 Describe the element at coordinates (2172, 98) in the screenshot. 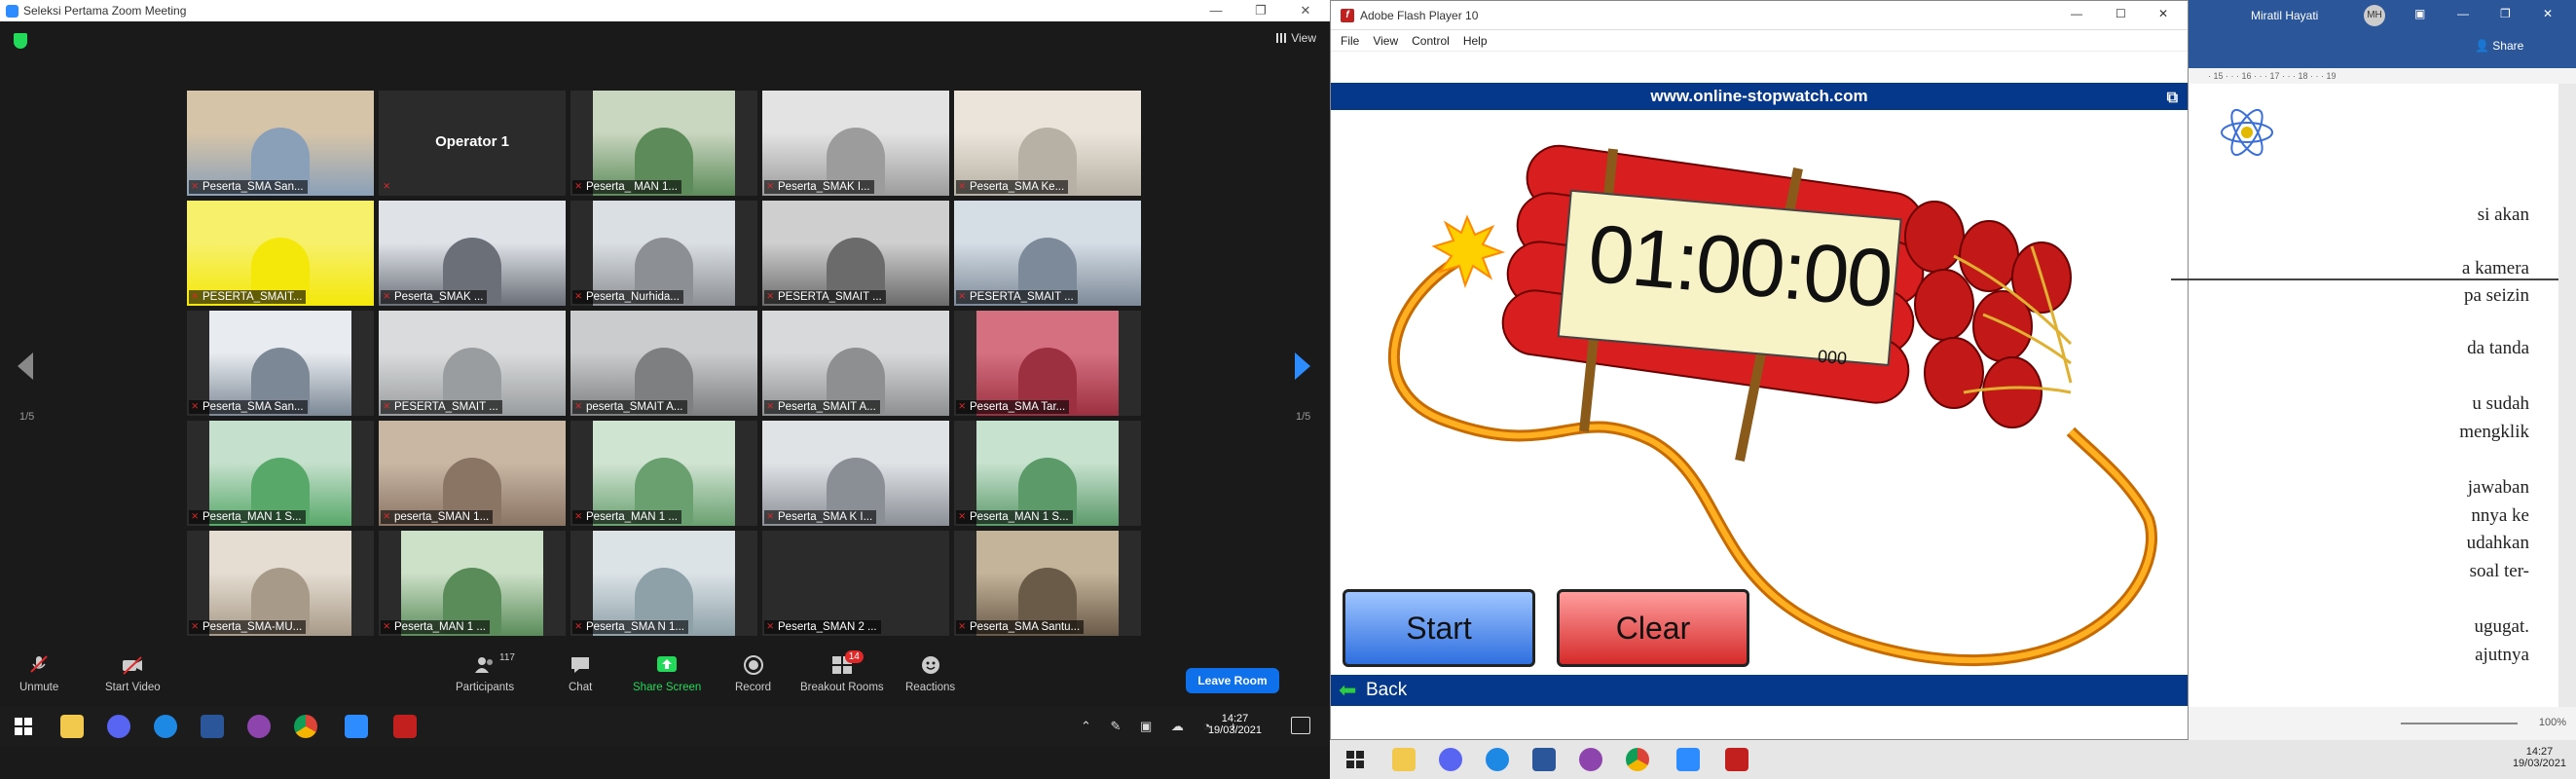

I see `popout-icon: ⧉` at that location.